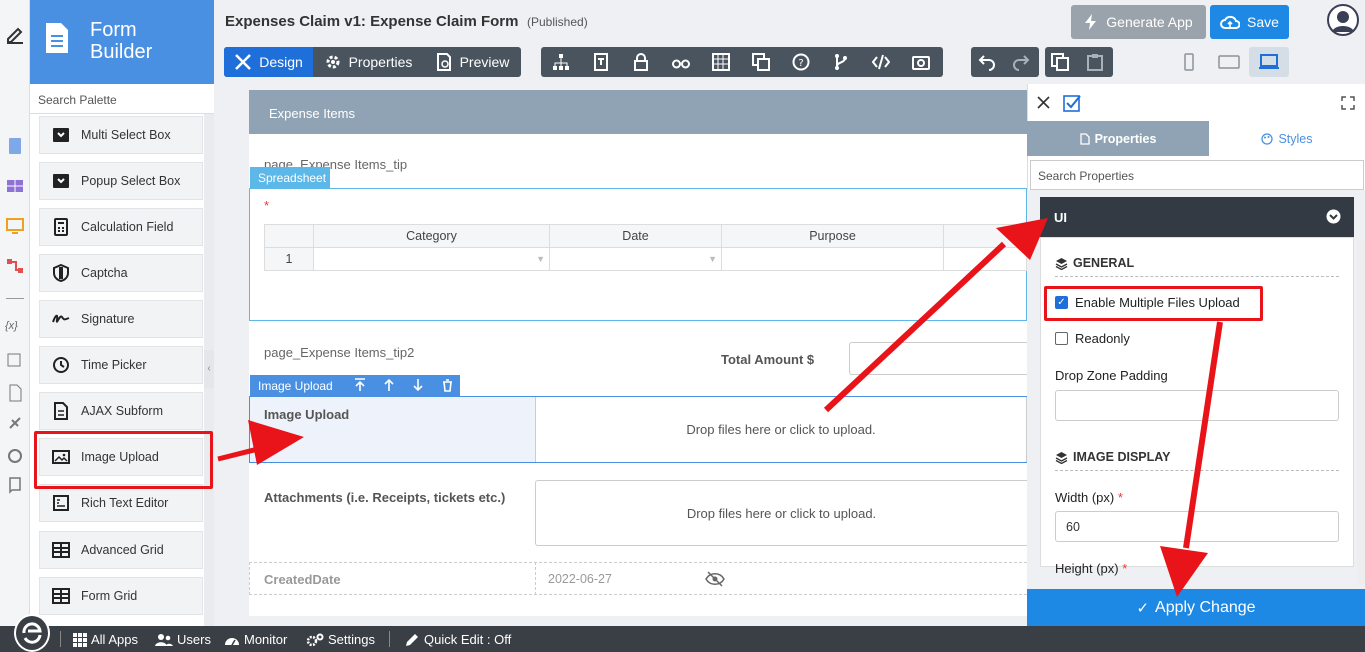 The height and width of the screenshot is (652, 1365). What do you see at coordinates (1197, 526) in the screenshot?
I see `width-input: 60` at bounding box center [1197, 526].